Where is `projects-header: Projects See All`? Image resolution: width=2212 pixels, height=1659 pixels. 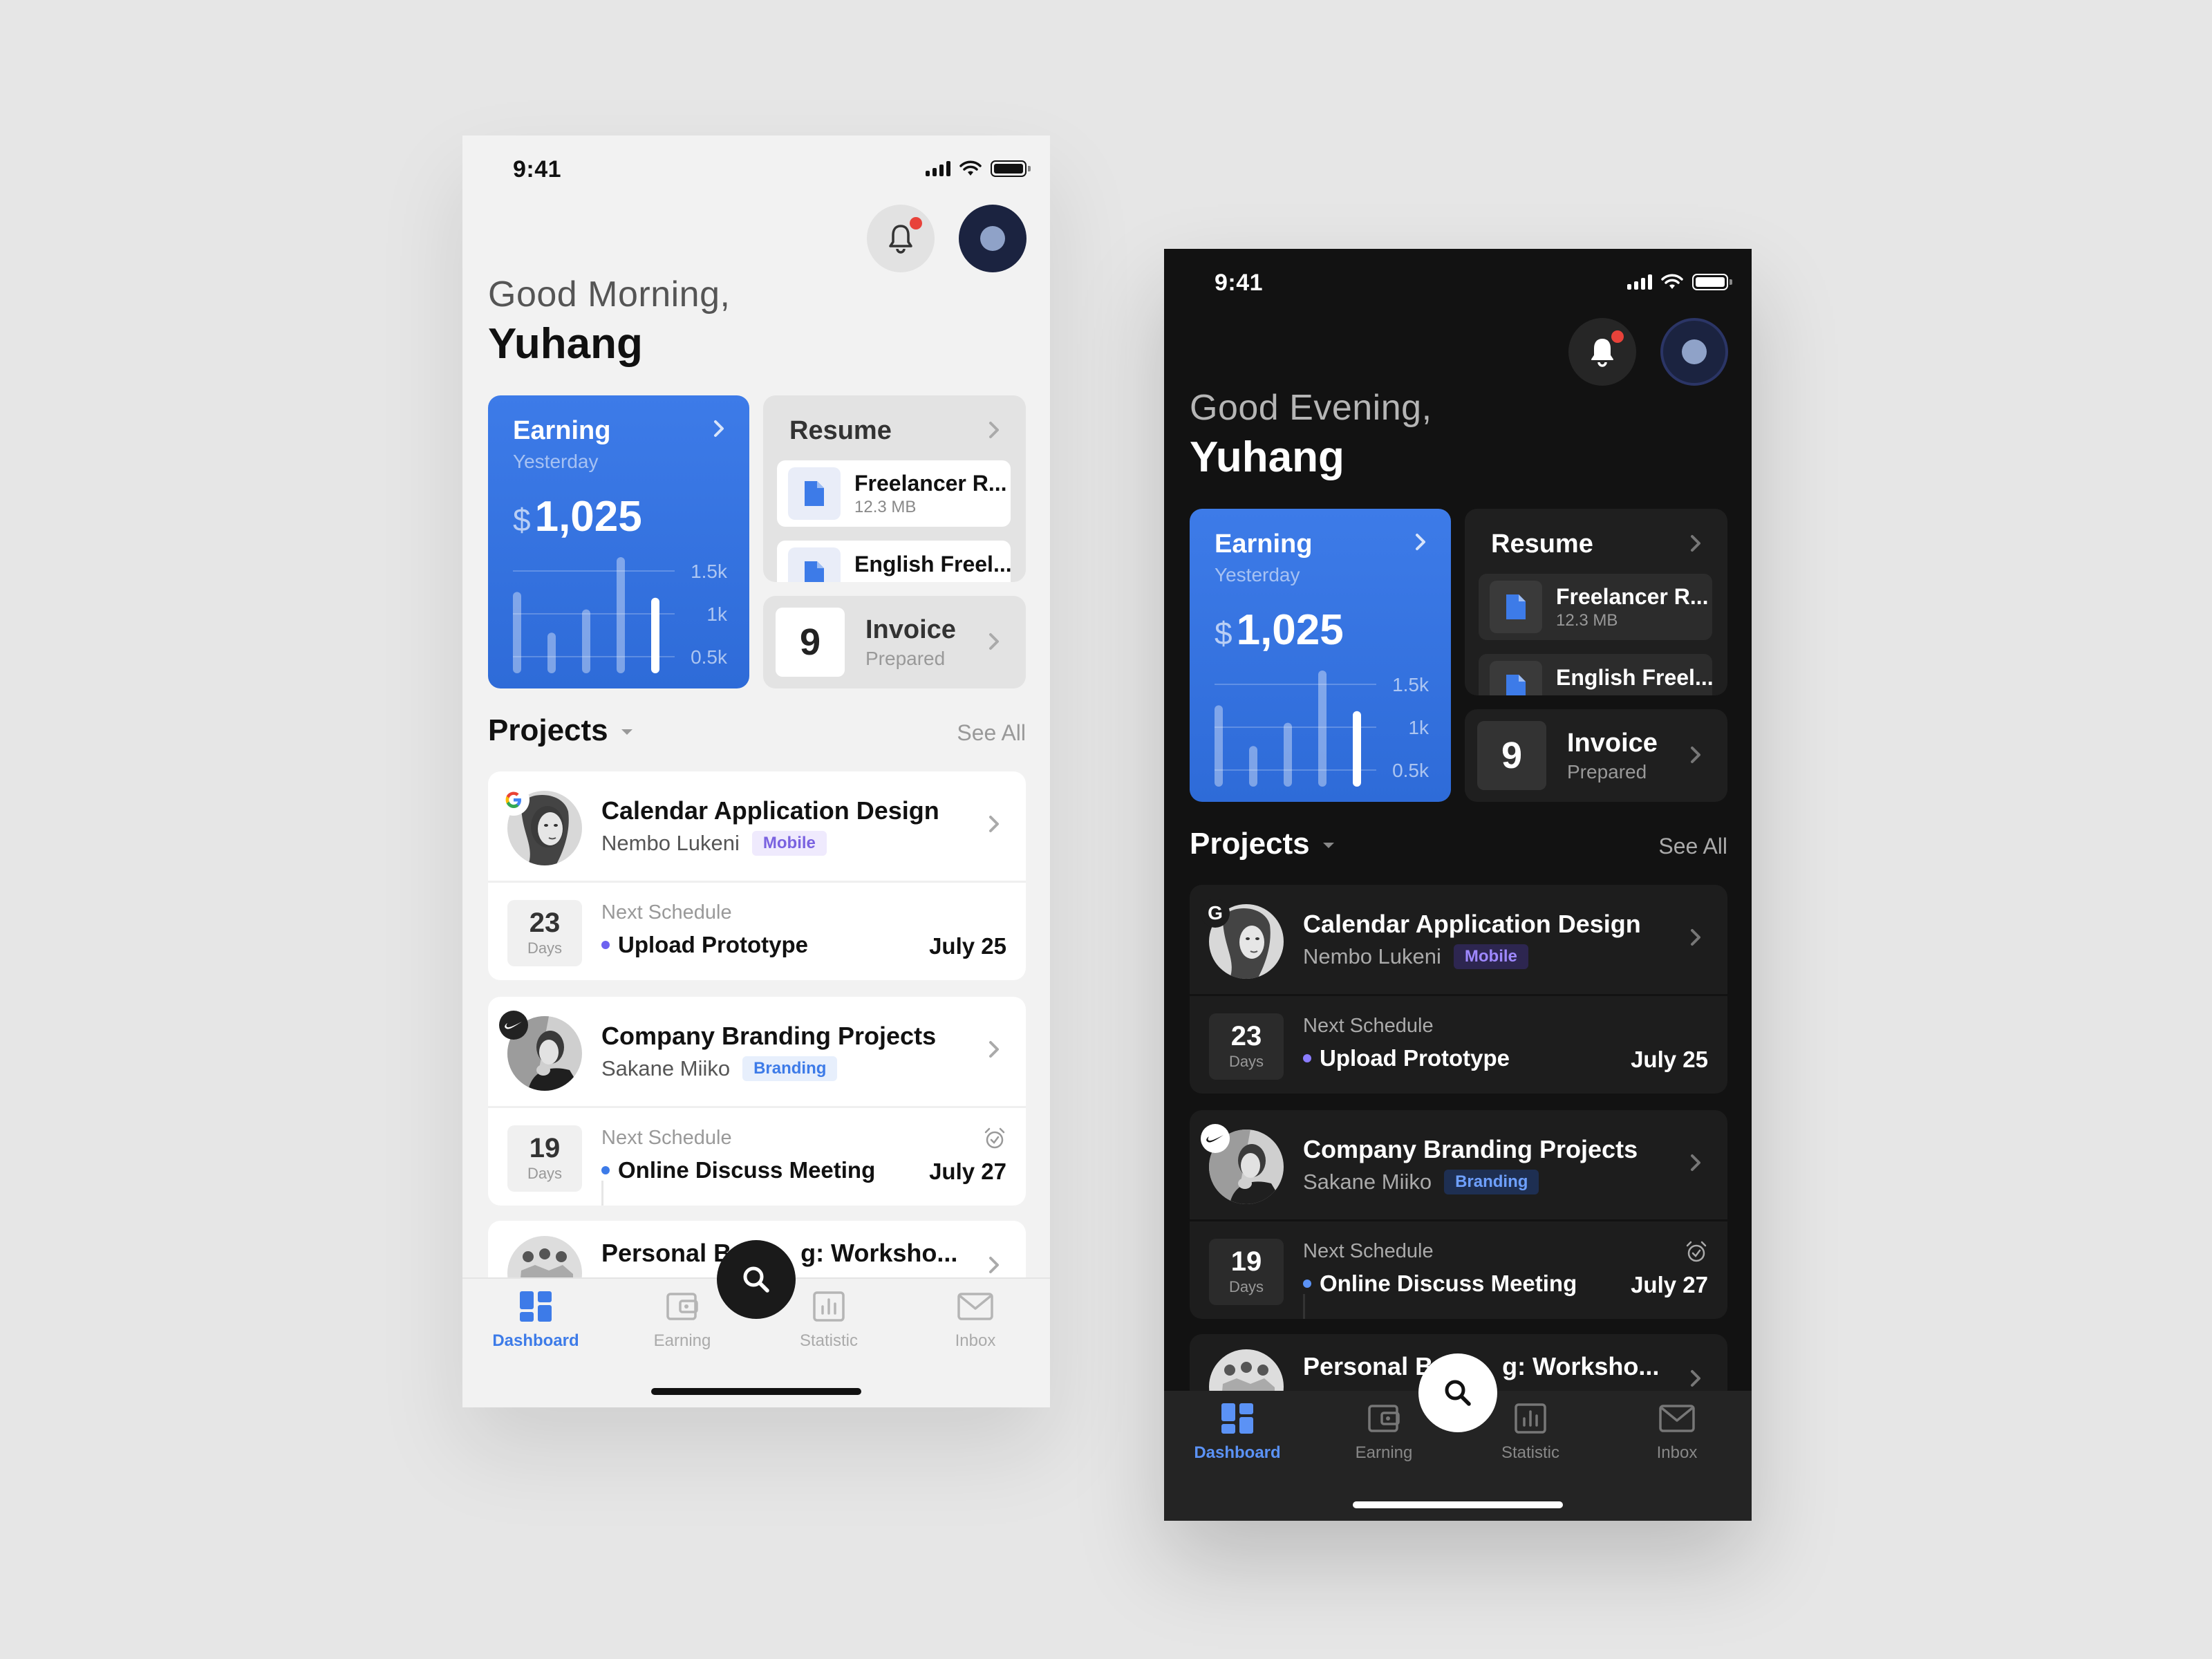 projects-header: Projects See All is located at coordinates (757, 734).